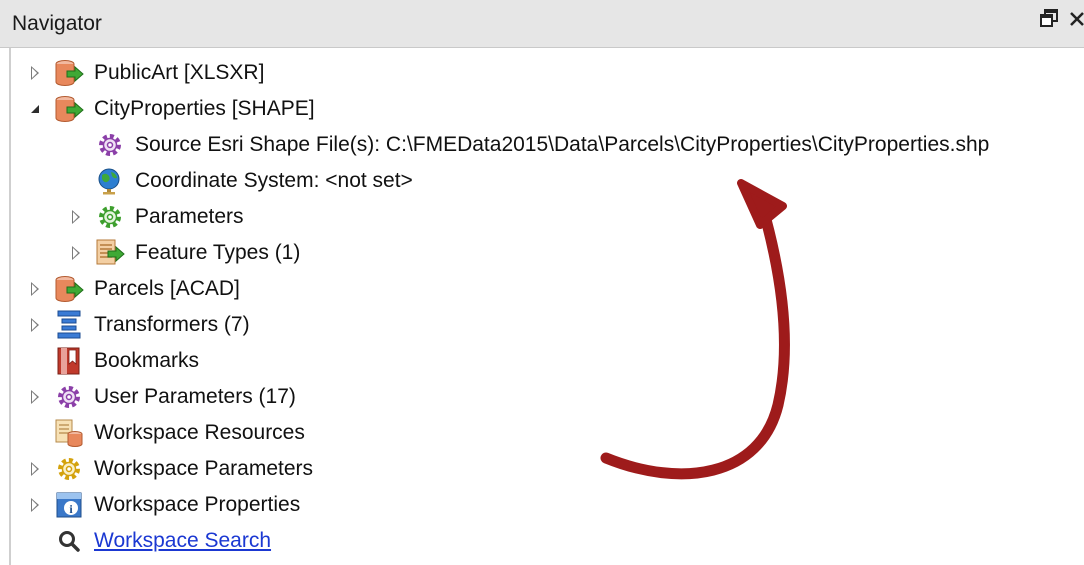 The image size is (1084, 565). What do you see at coordinates (147, 360) in the screenshot?
I see `tree-item-label: Bookmarks` at bounding box center [147, 360].